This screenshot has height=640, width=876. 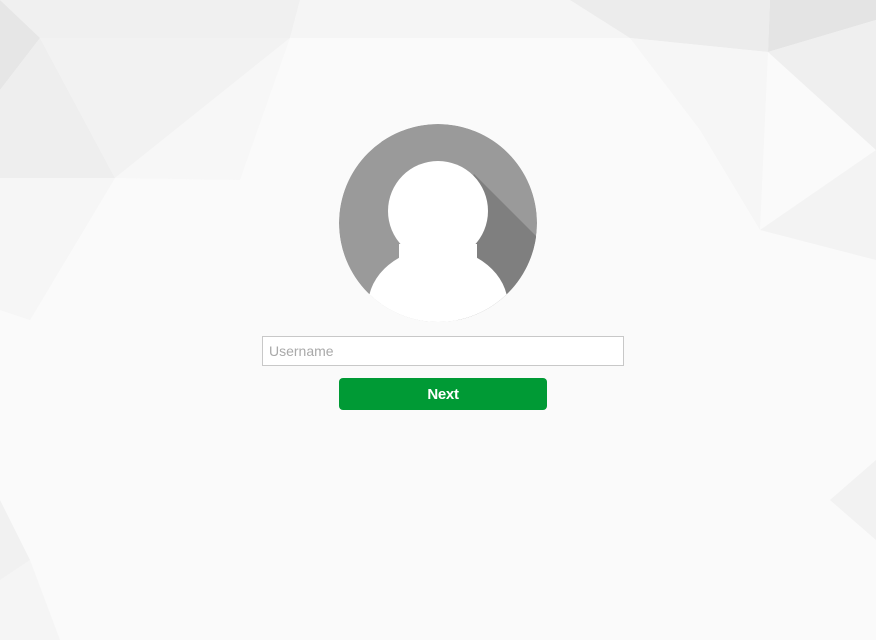 I want to click on username-input, so click(x=443, y=351).